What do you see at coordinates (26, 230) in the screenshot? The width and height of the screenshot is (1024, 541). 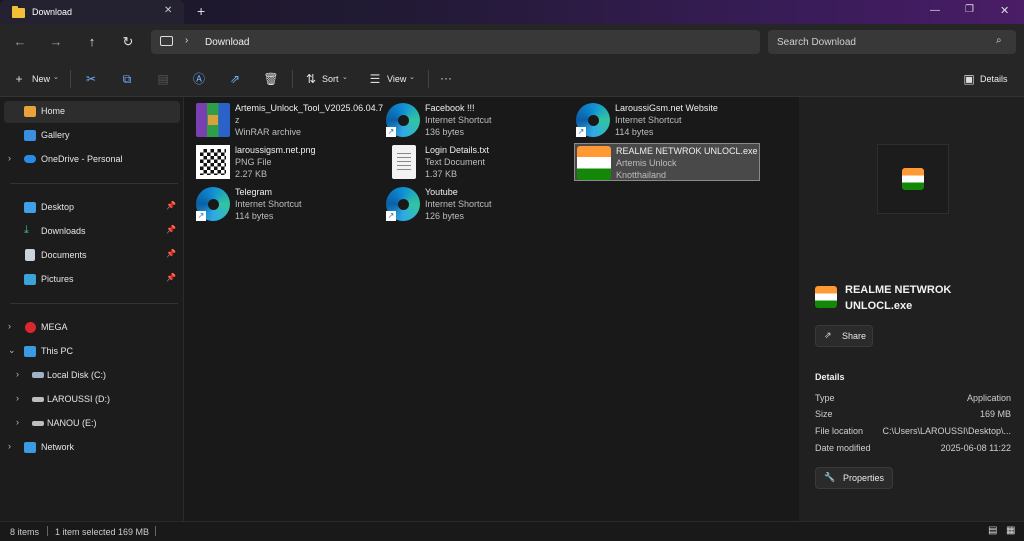 I see `download-icon: ⤓` at bounding box center [26, 230].